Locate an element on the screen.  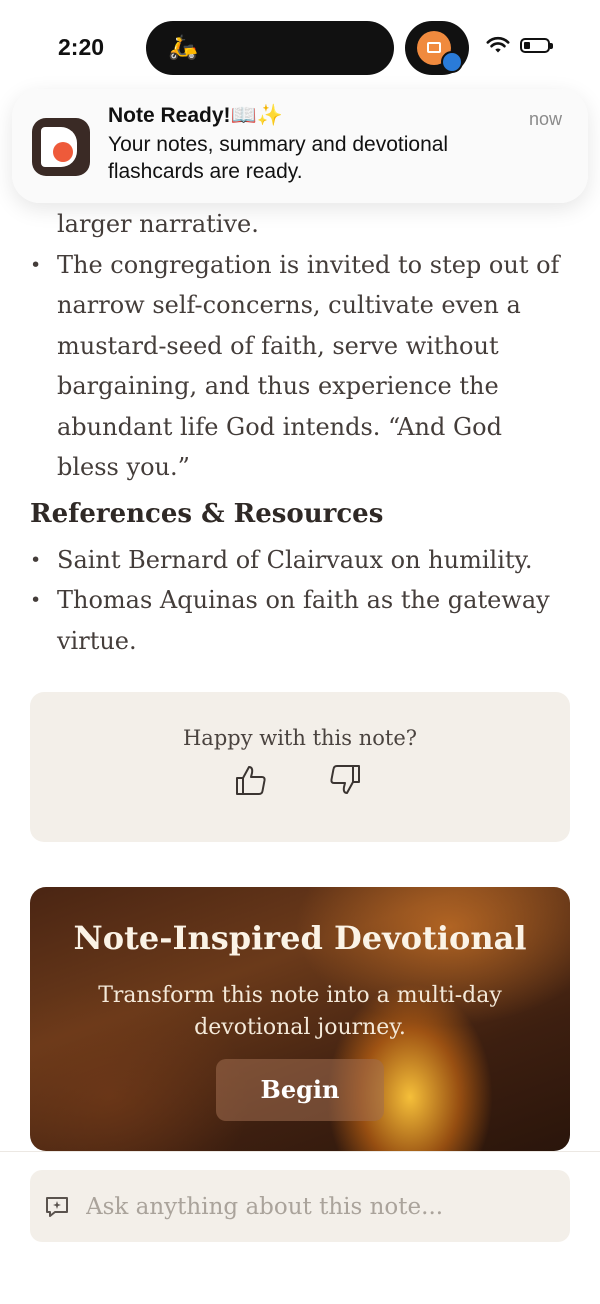
notification-time: now is located at coordinates (545, 119).